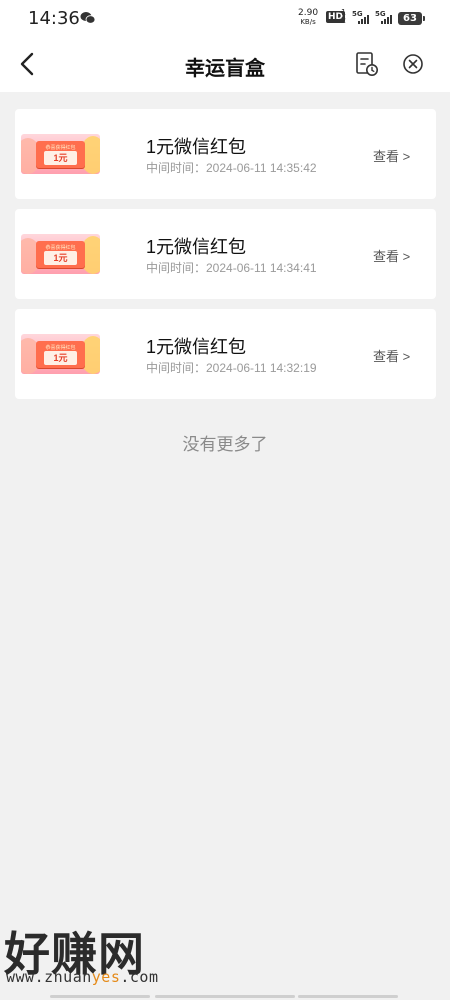  Describe the element at coordinates (49, 977) in the screenshot. I see `watermark-url-prefix: www.zhuan` at that location.